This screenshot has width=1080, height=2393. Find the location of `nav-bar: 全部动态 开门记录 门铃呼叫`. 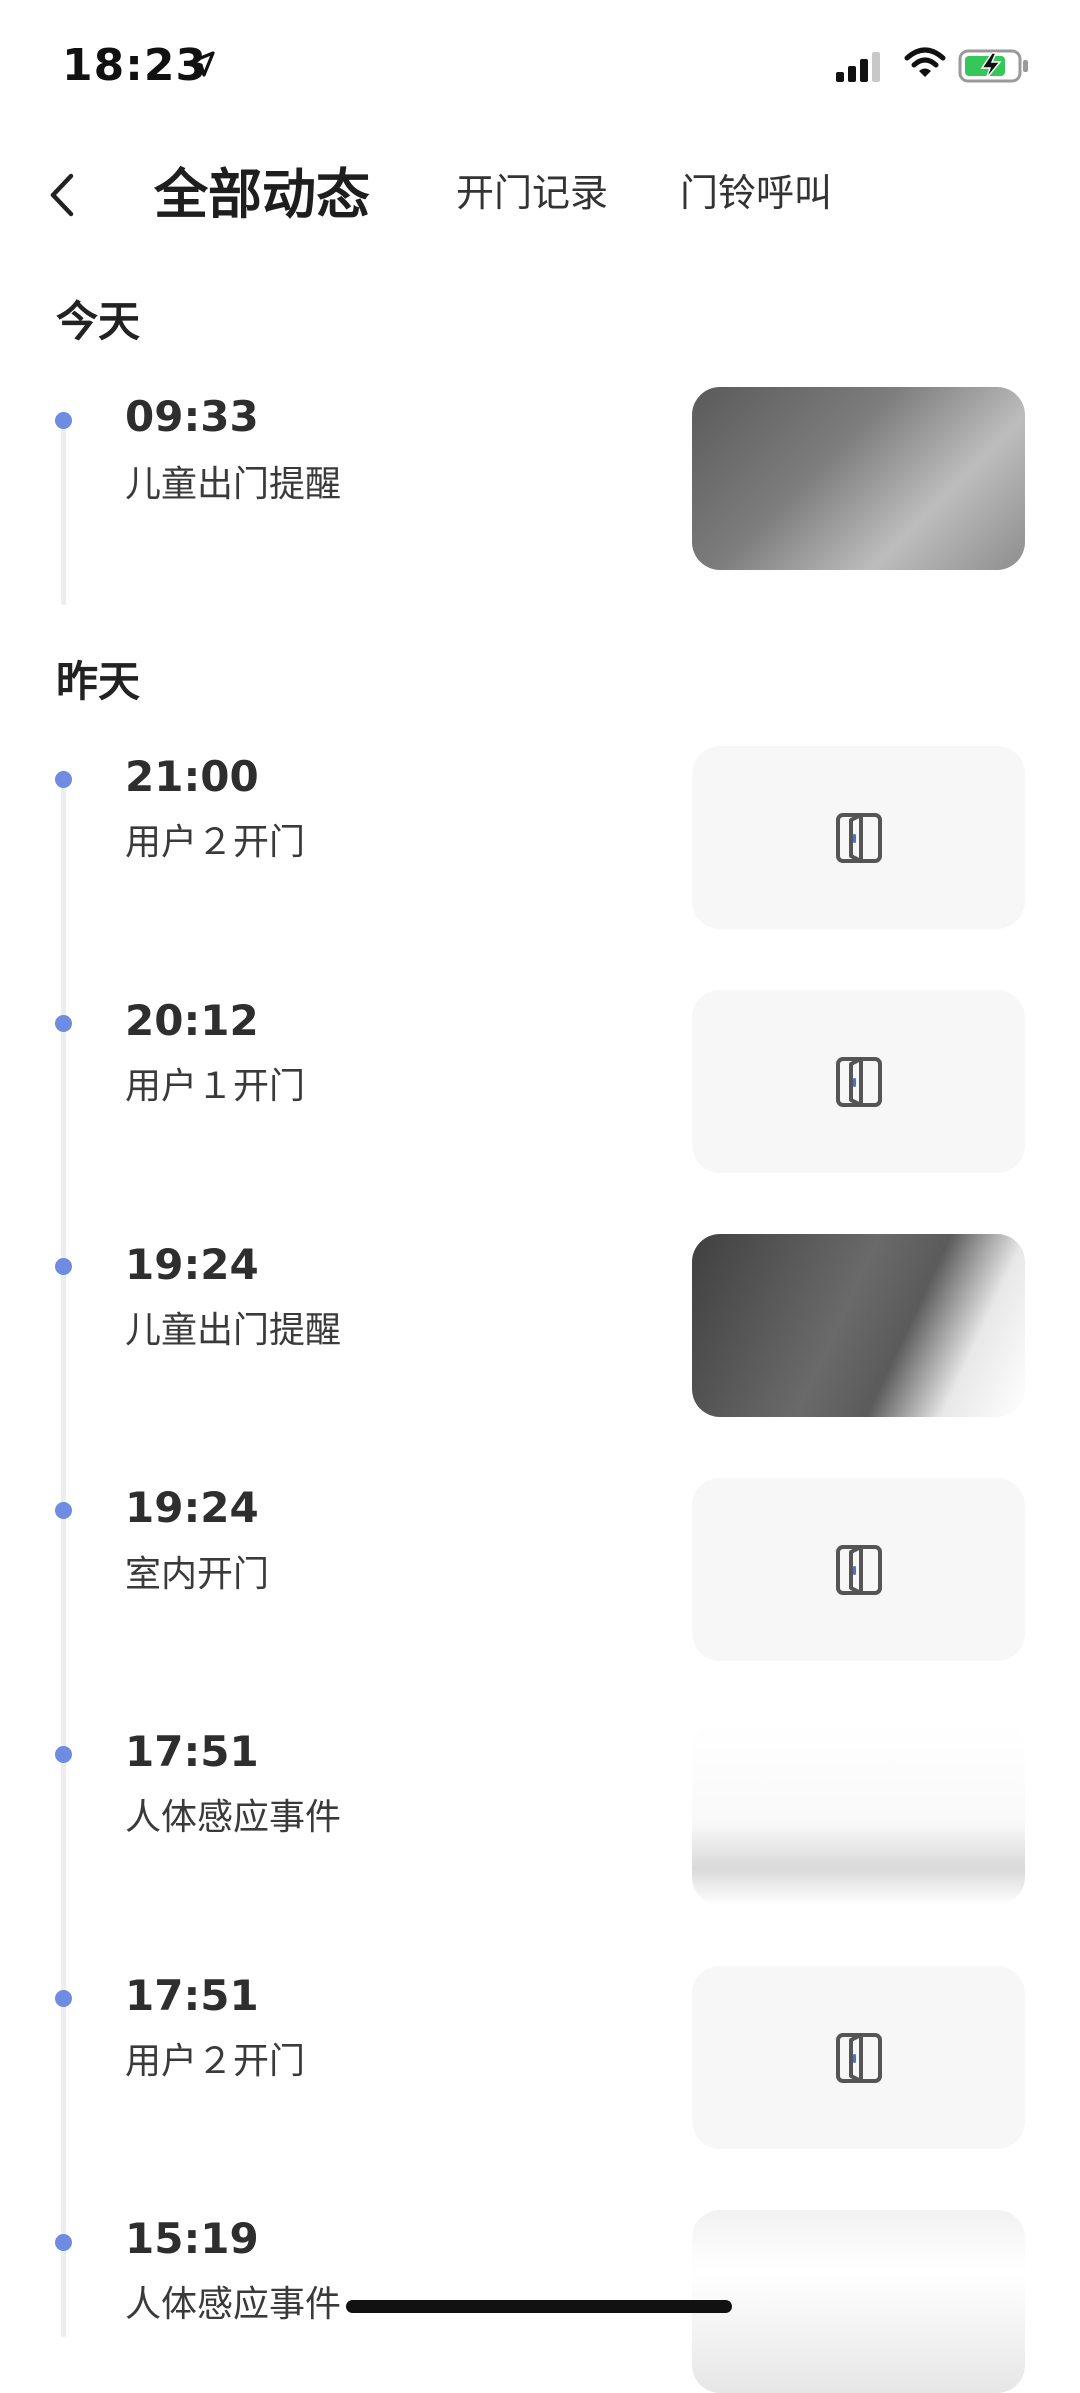

nav-bar: 全部动态 开门记录 门铃呼叫 is located at coordinates (540, 195).